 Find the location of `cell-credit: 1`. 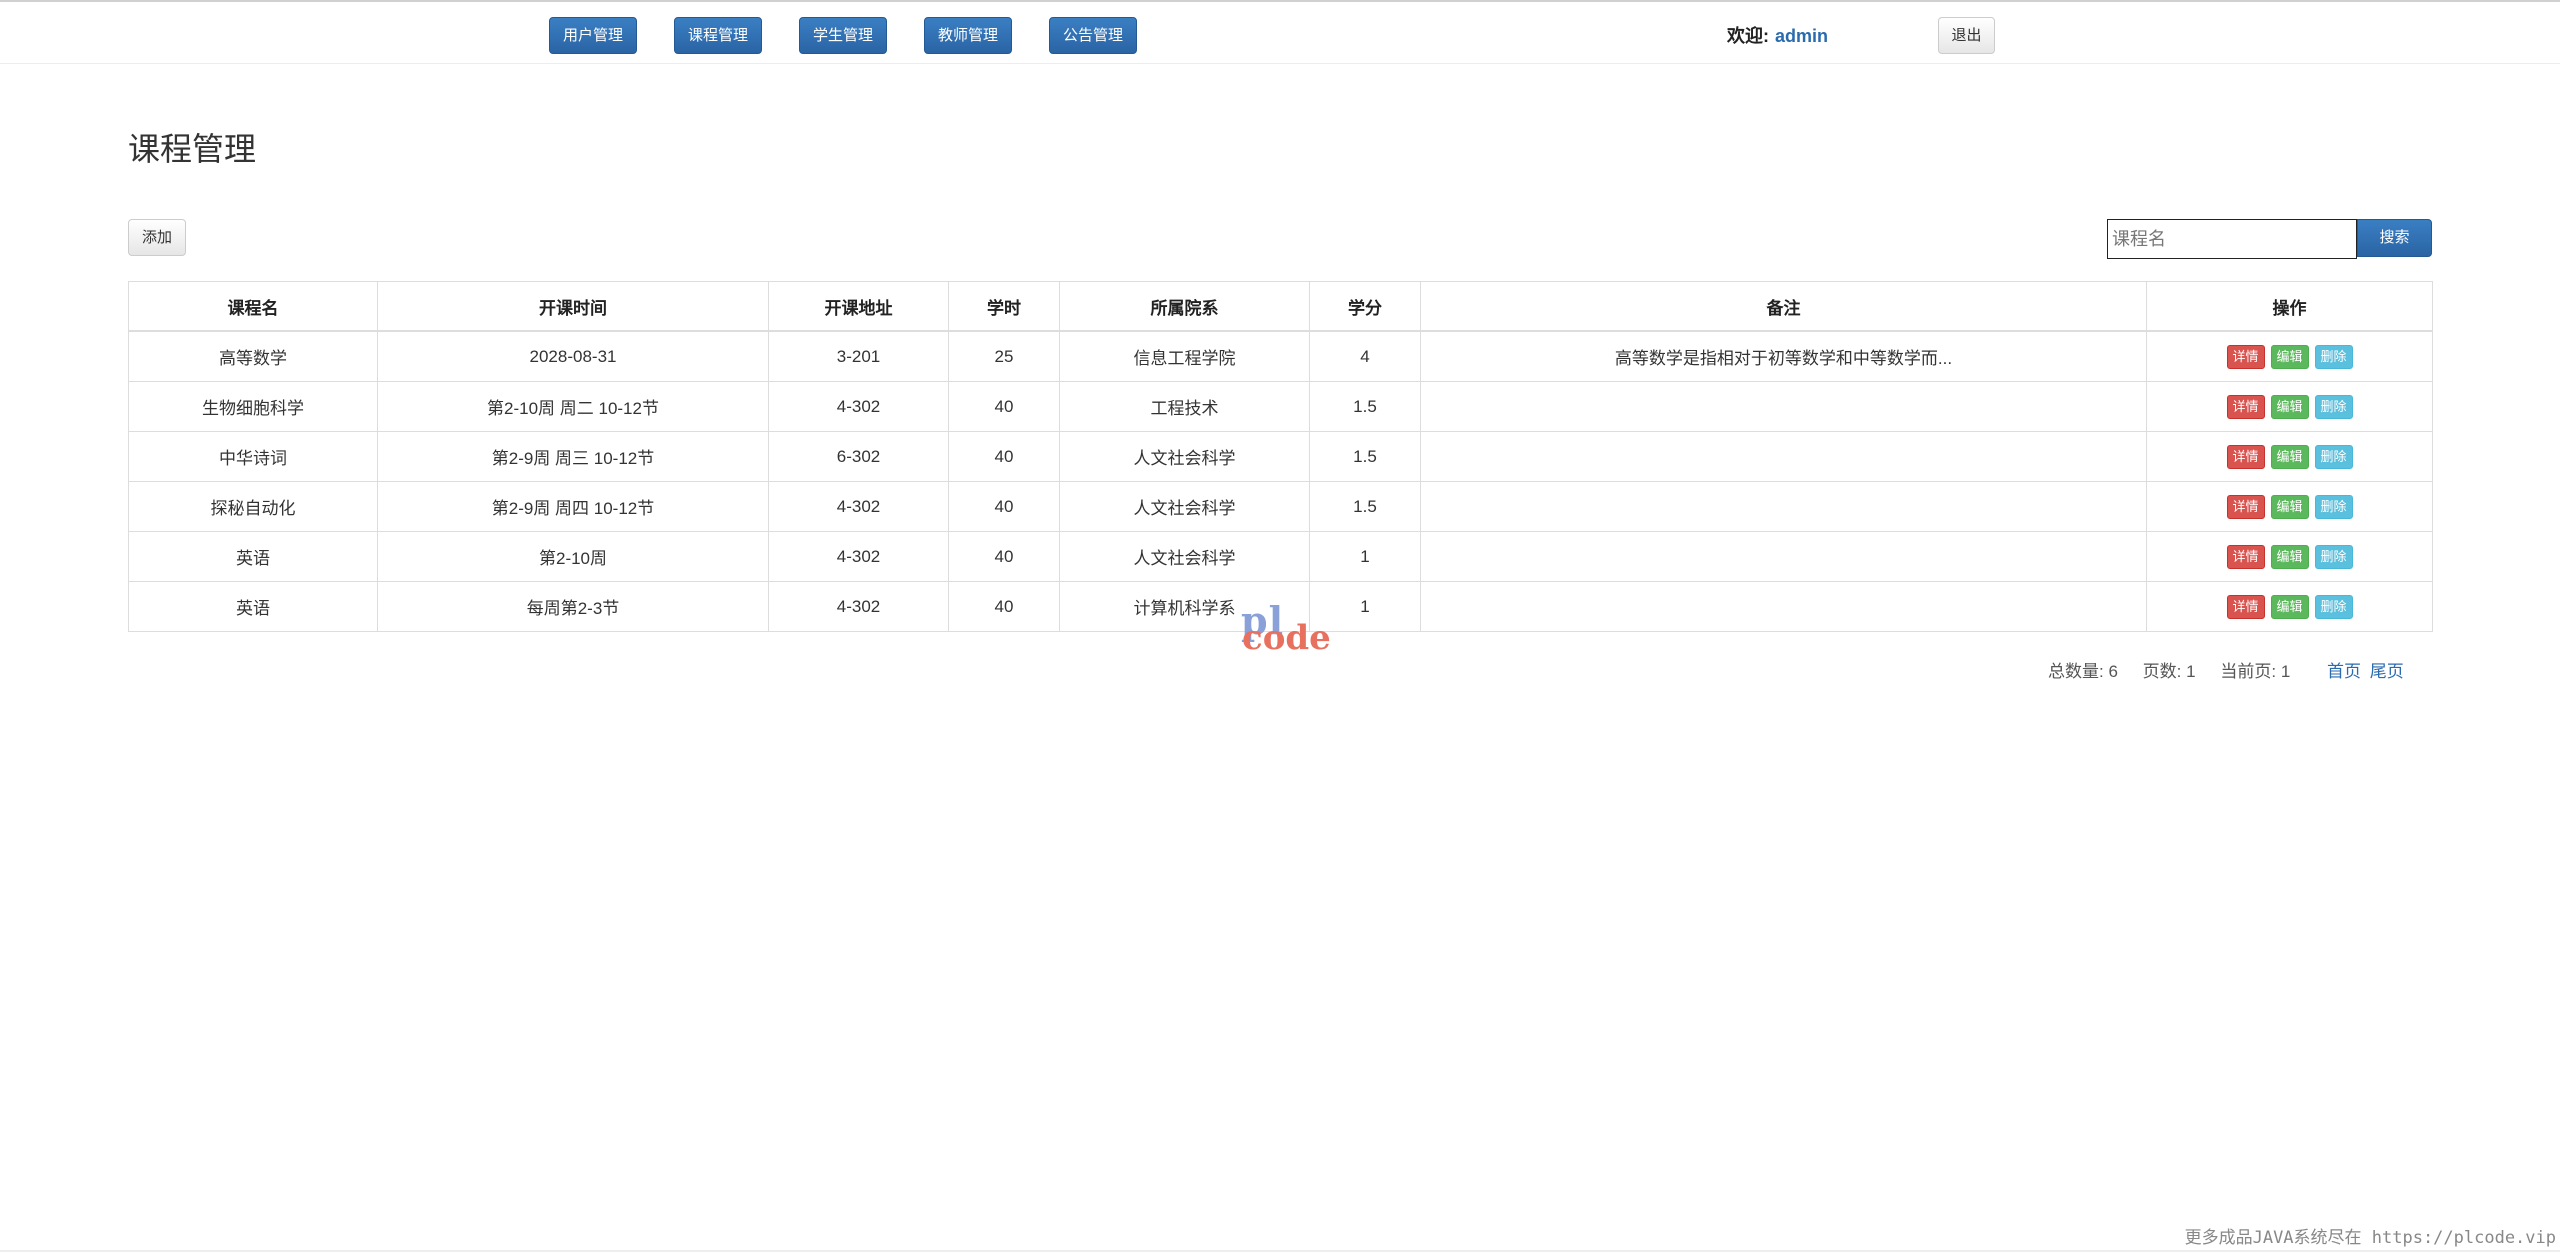

cell-credit: 1 is located at coordinates (1365, 556).